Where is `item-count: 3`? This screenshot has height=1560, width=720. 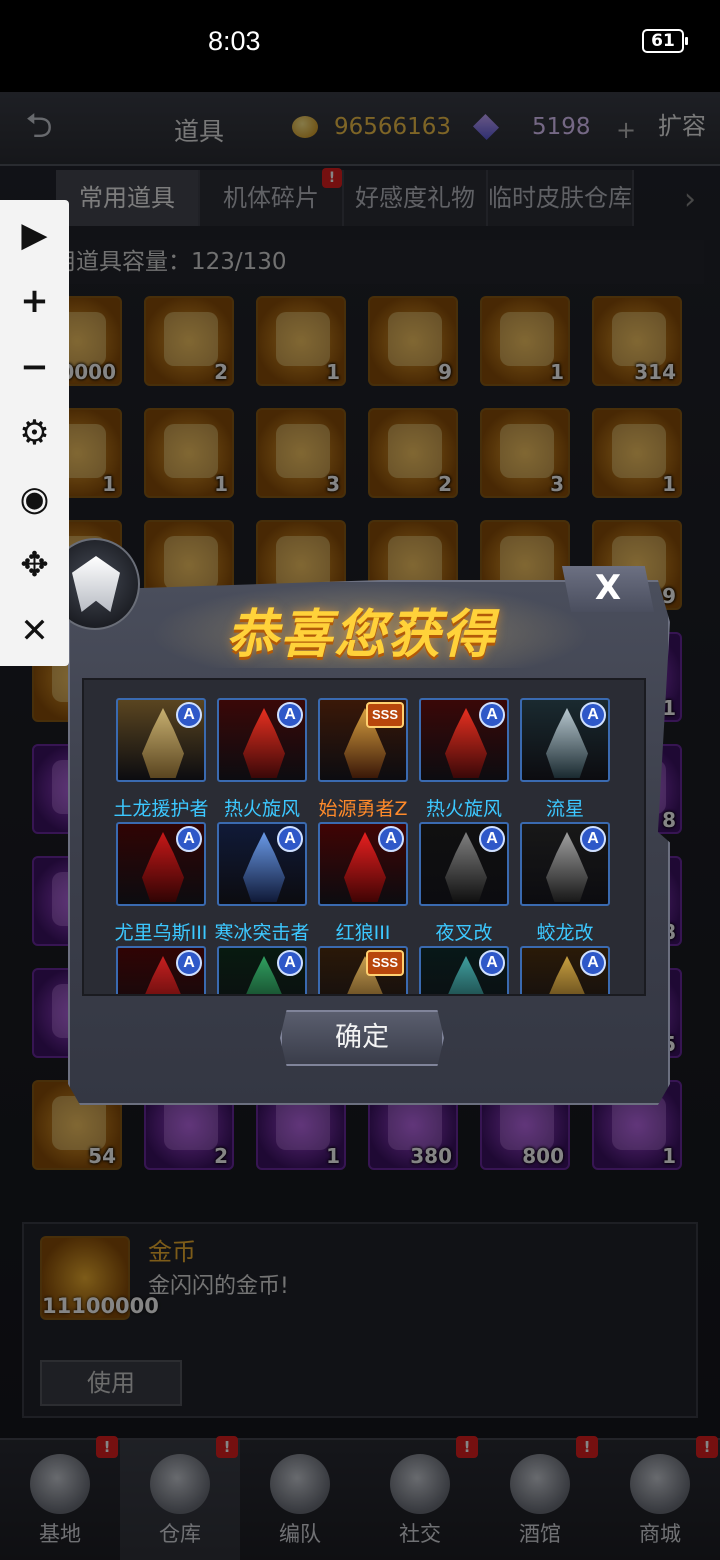 item-count: 3 is located at coordinates (557, 484).